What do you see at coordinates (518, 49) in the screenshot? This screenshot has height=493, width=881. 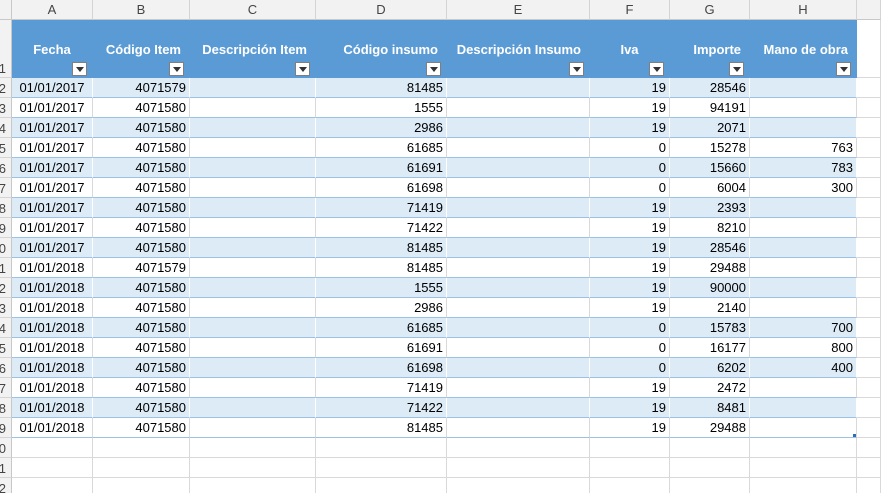 I see `table-header-5: Descripción Insumo` at bounding box center [518, 49].